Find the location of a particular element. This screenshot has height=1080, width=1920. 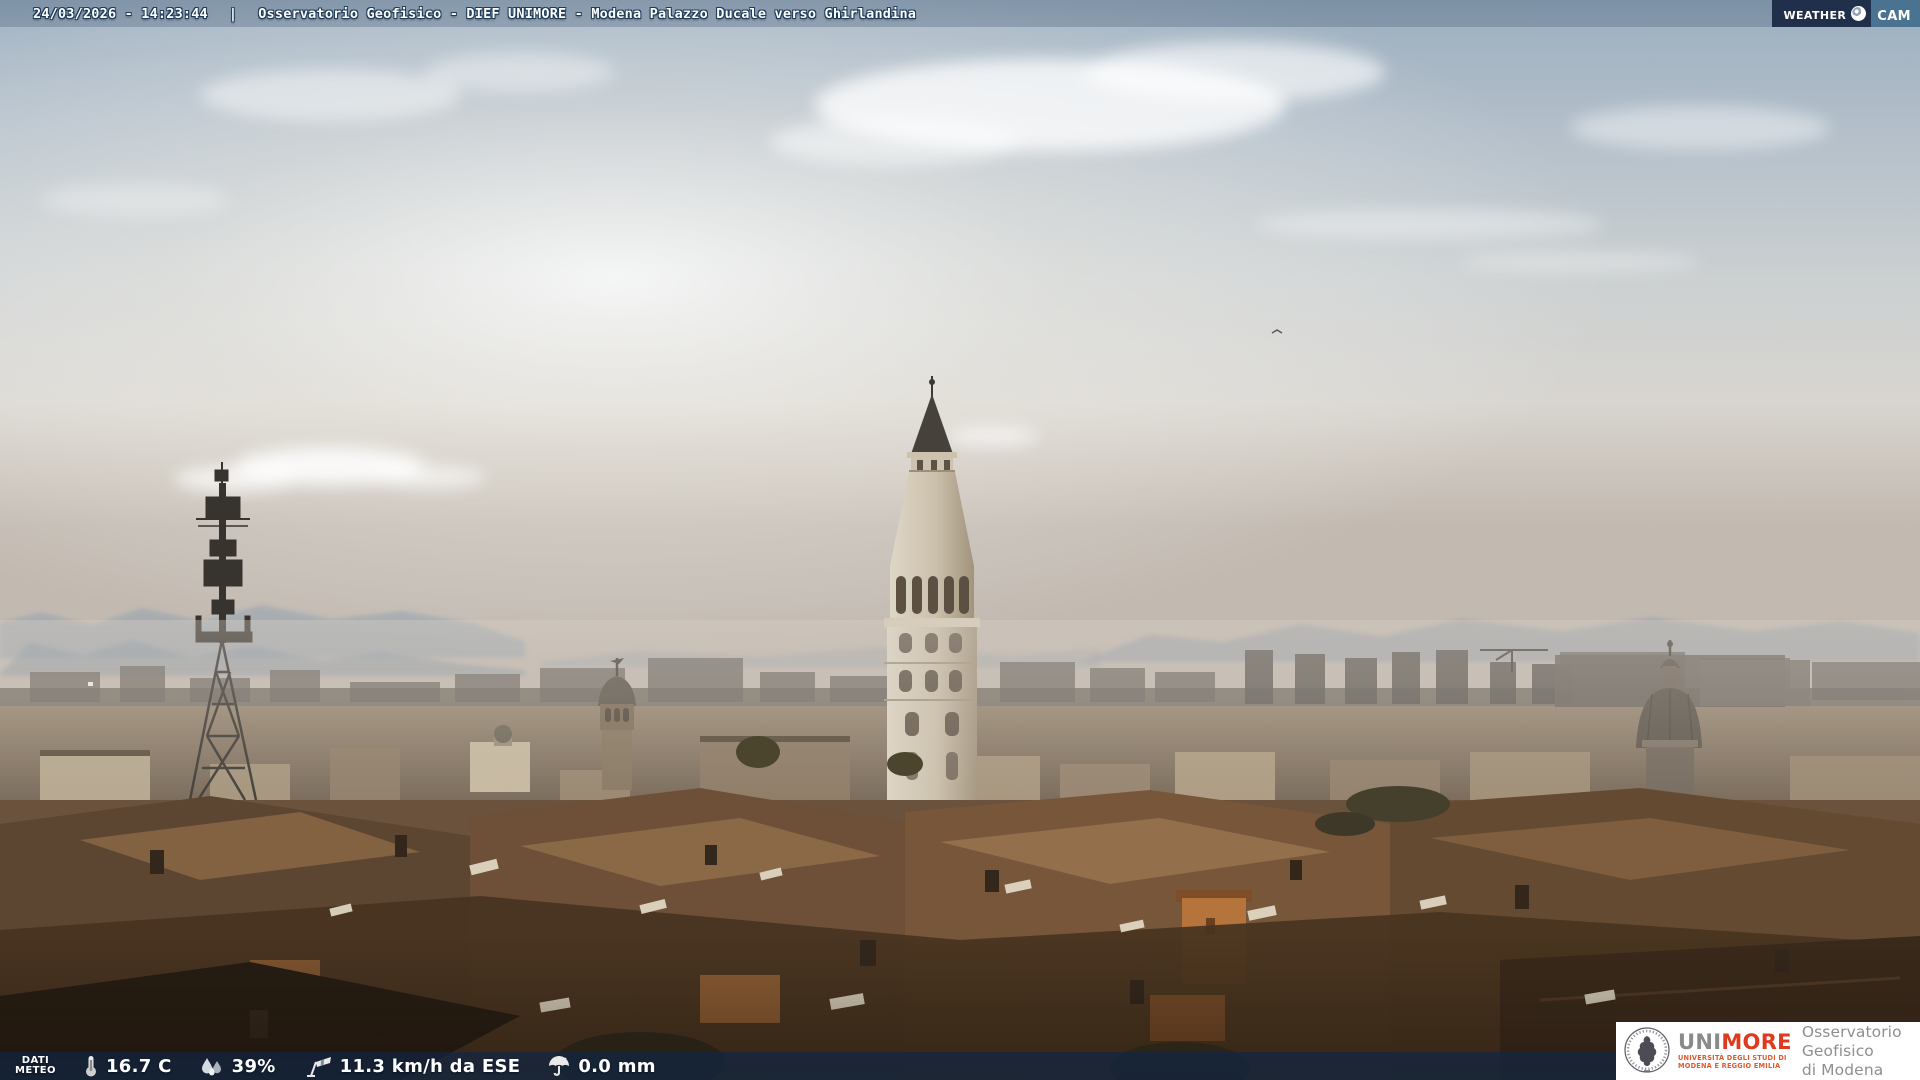

unimore-acronym: UNIMORE is located at coordinates (1735, 1041).